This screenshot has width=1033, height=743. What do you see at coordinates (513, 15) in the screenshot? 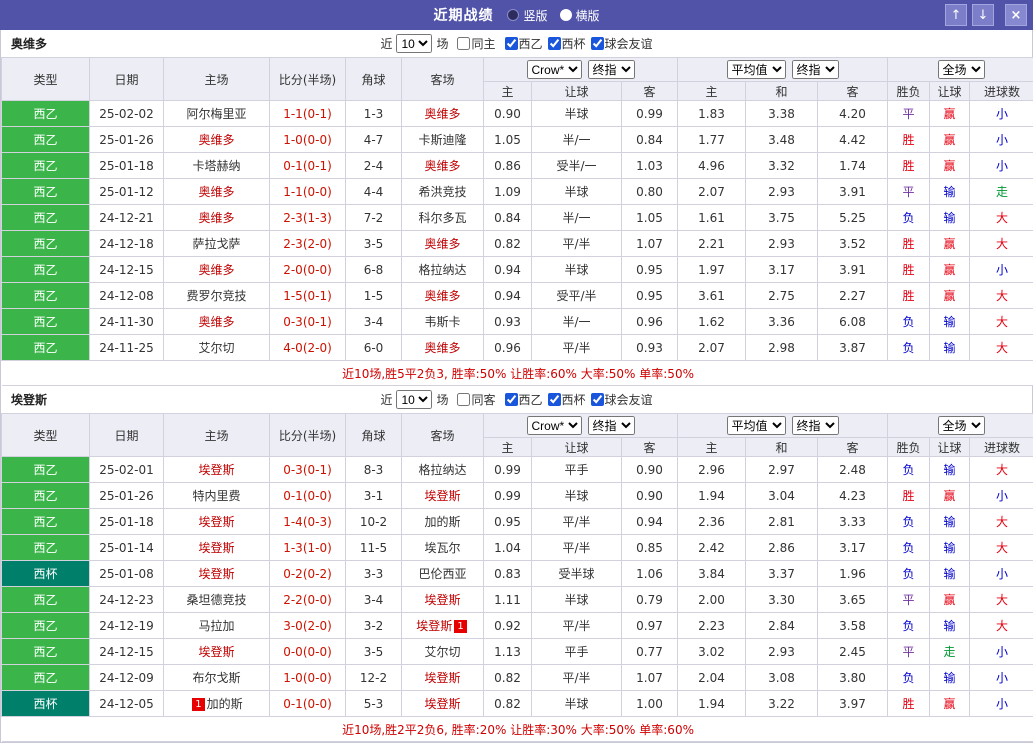
I see `radio-icon-vertical` at bounding box center [513, 15].